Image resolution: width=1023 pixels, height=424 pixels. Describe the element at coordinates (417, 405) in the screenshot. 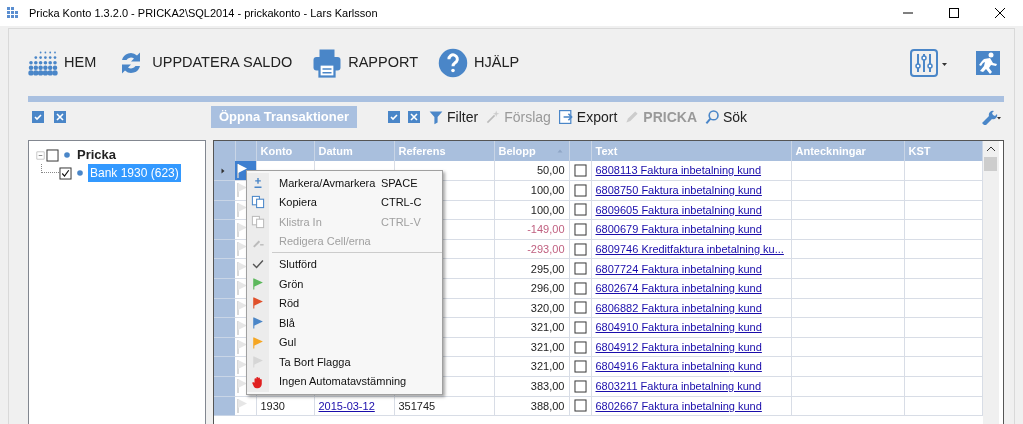

I see `table-cell: 351745` at that location.